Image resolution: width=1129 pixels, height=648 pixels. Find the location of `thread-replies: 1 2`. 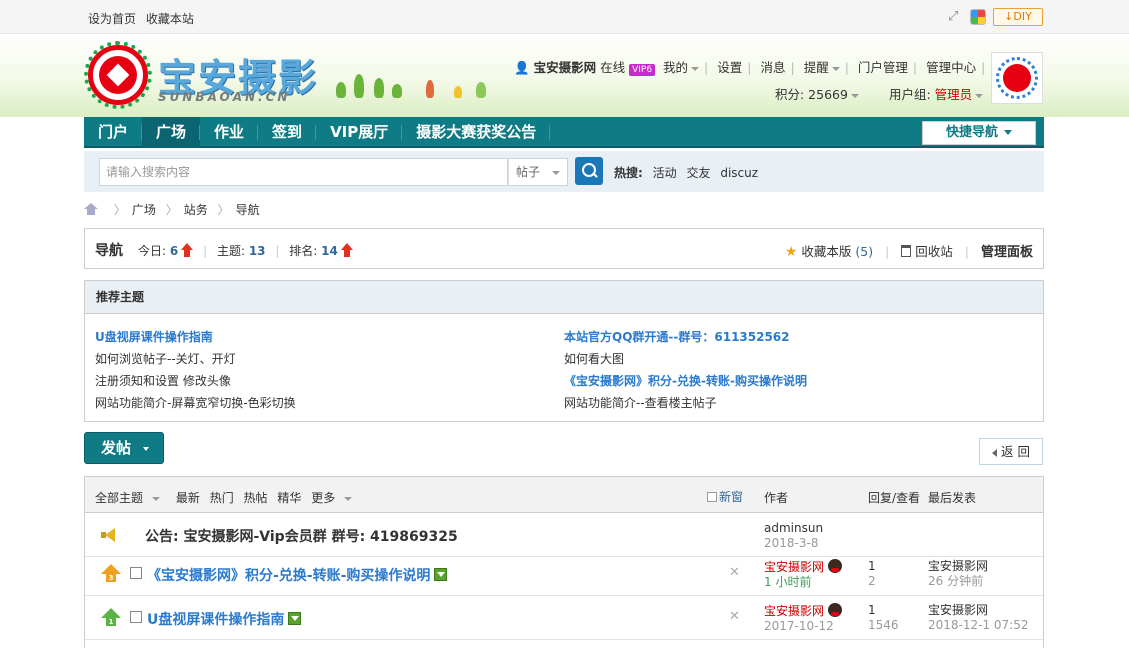

thread-replies: 1 2 is located at coordinates (872, 574).